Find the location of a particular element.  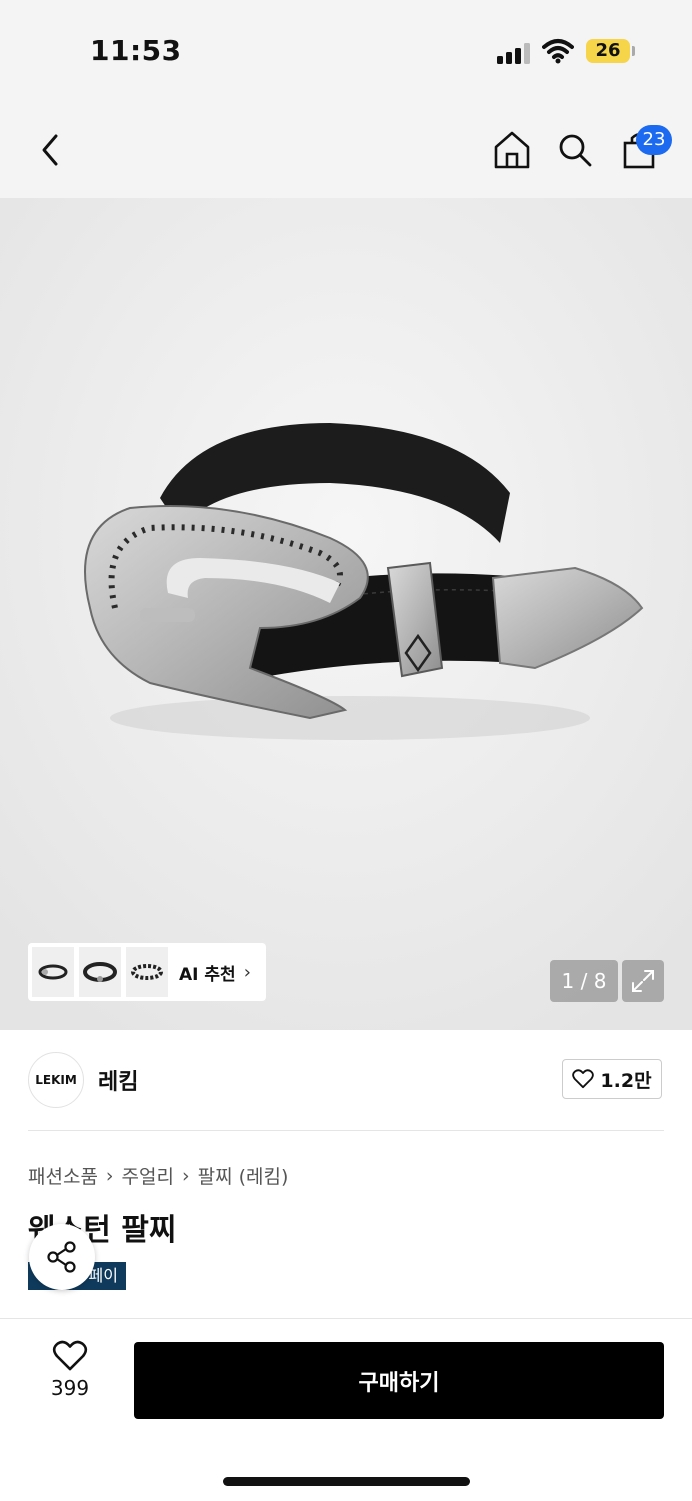

brand-like-count: 1.2만 is located at coordinates (626, 1080).